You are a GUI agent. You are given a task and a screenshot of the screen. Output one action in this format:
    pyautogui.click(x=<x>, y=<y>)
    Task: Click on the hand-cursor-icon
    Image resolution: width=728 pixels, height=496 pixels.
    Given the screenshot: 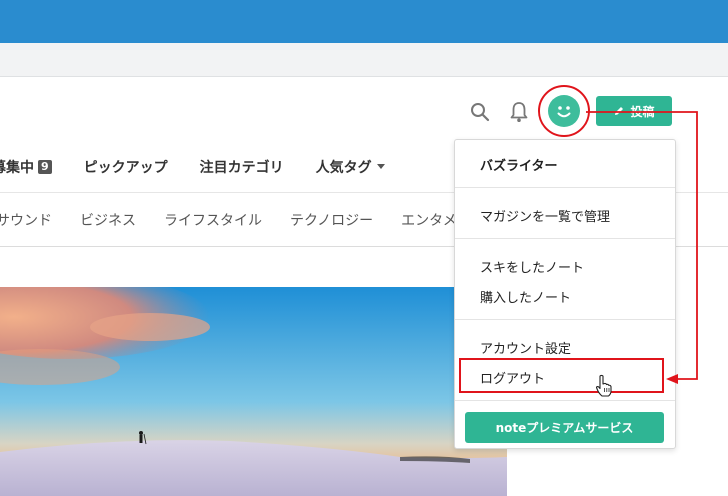 What is the action you would take?
    pyautogui.click(x=603, y=385)
    